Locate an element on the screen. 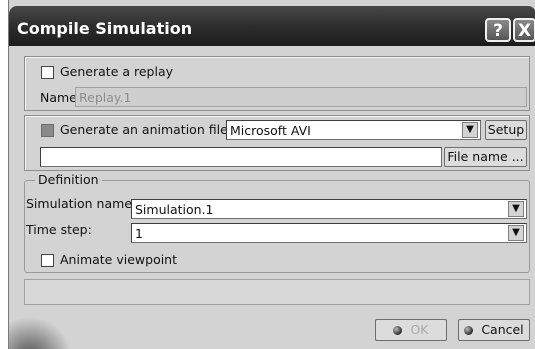 This screenshot has width=535, height=349. animate-viewpoint-checkbox is located at coordinates (47, 260).